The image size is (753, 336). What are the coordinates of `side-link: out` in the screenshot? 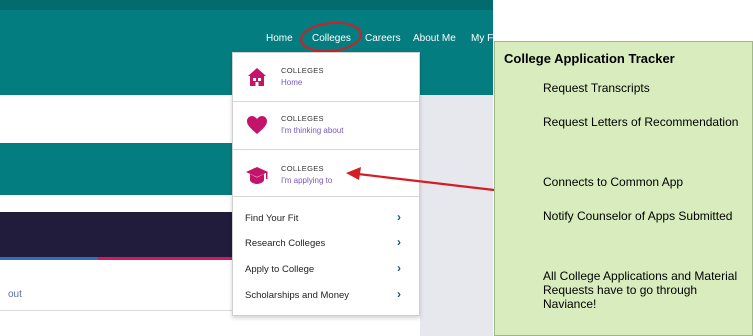 It's located at (15, 294).